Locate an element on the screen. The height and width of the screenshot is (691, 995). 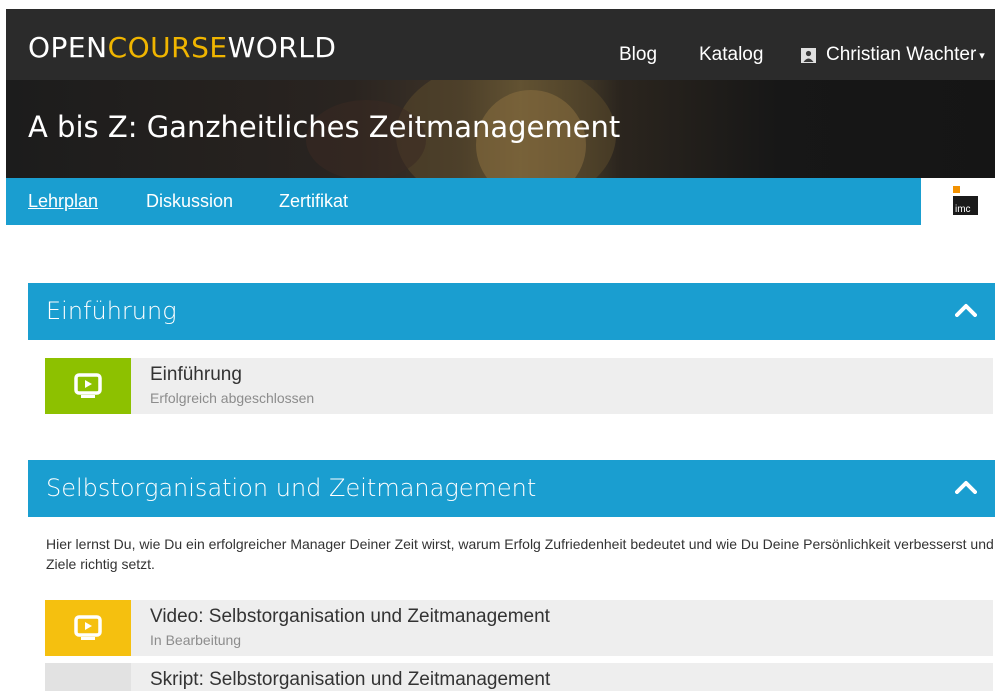
nav-katalog-link: Katalog is located at coordinates (731, 55).